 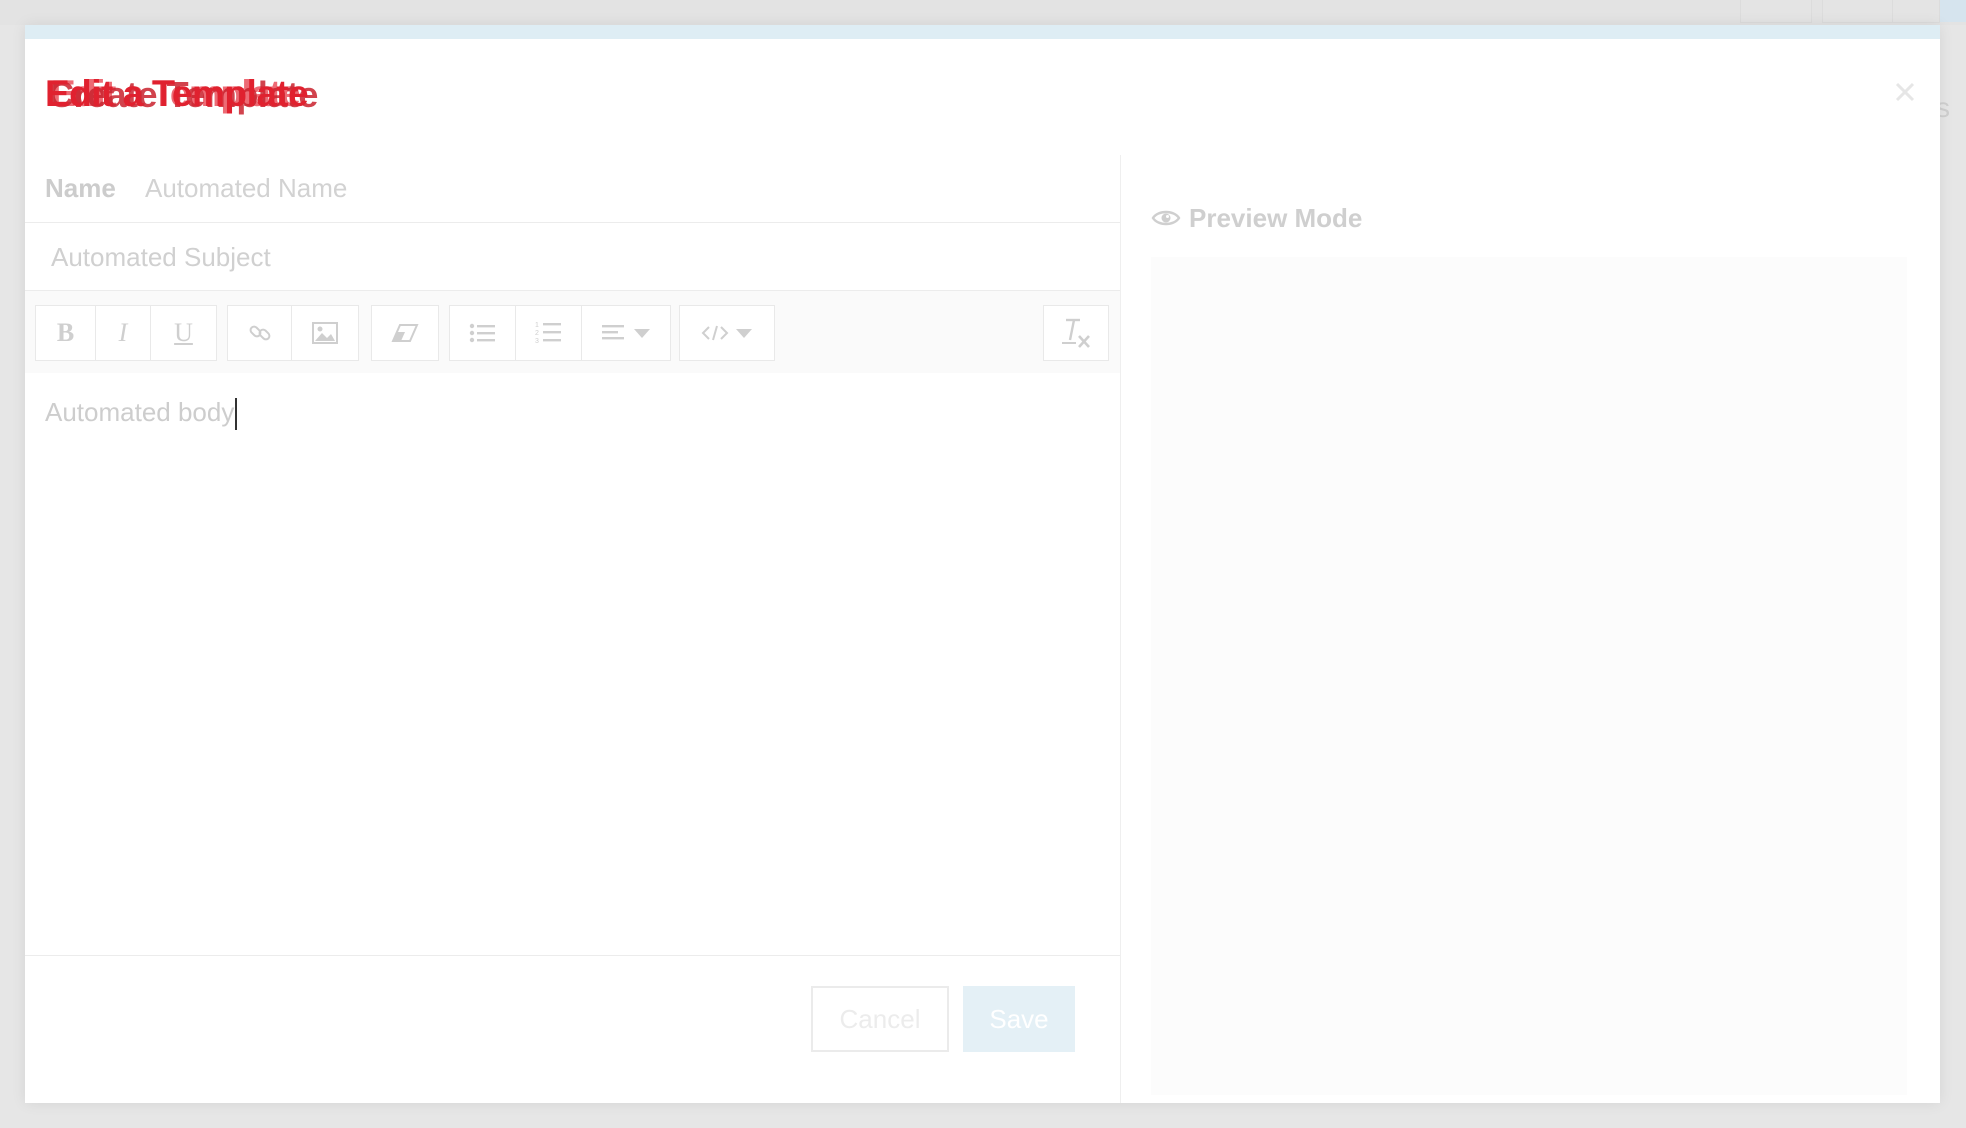 I want to click on underline-button: U, so click(x=183, y=333).